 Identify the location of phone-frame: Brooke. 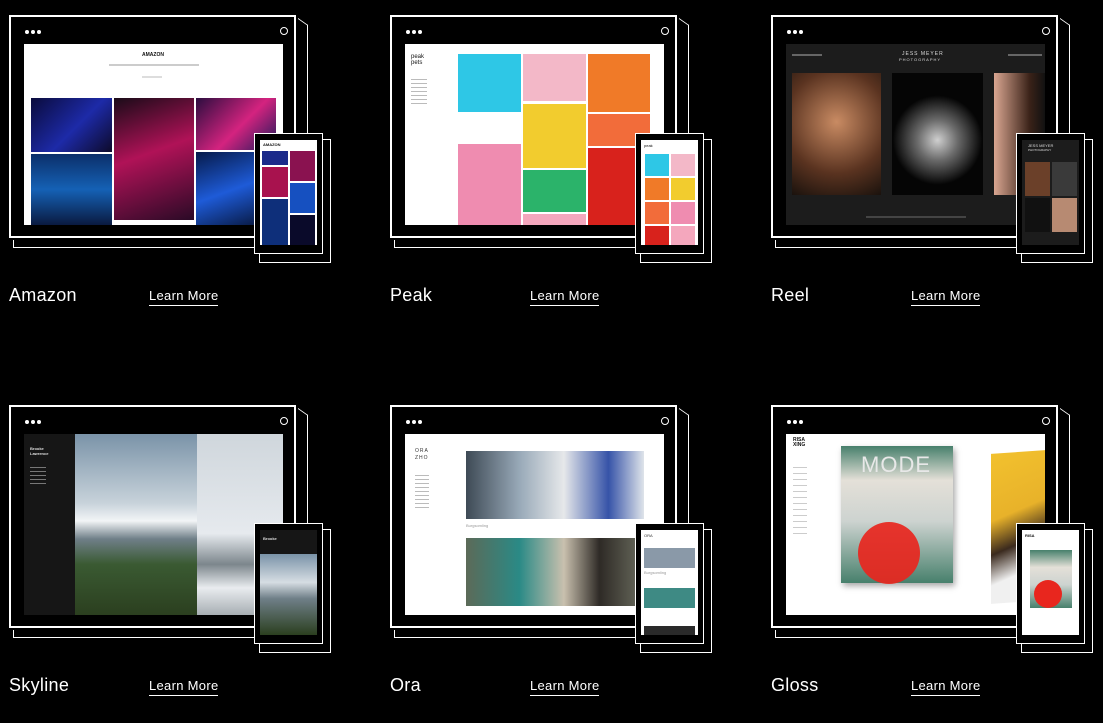
(288, 583).